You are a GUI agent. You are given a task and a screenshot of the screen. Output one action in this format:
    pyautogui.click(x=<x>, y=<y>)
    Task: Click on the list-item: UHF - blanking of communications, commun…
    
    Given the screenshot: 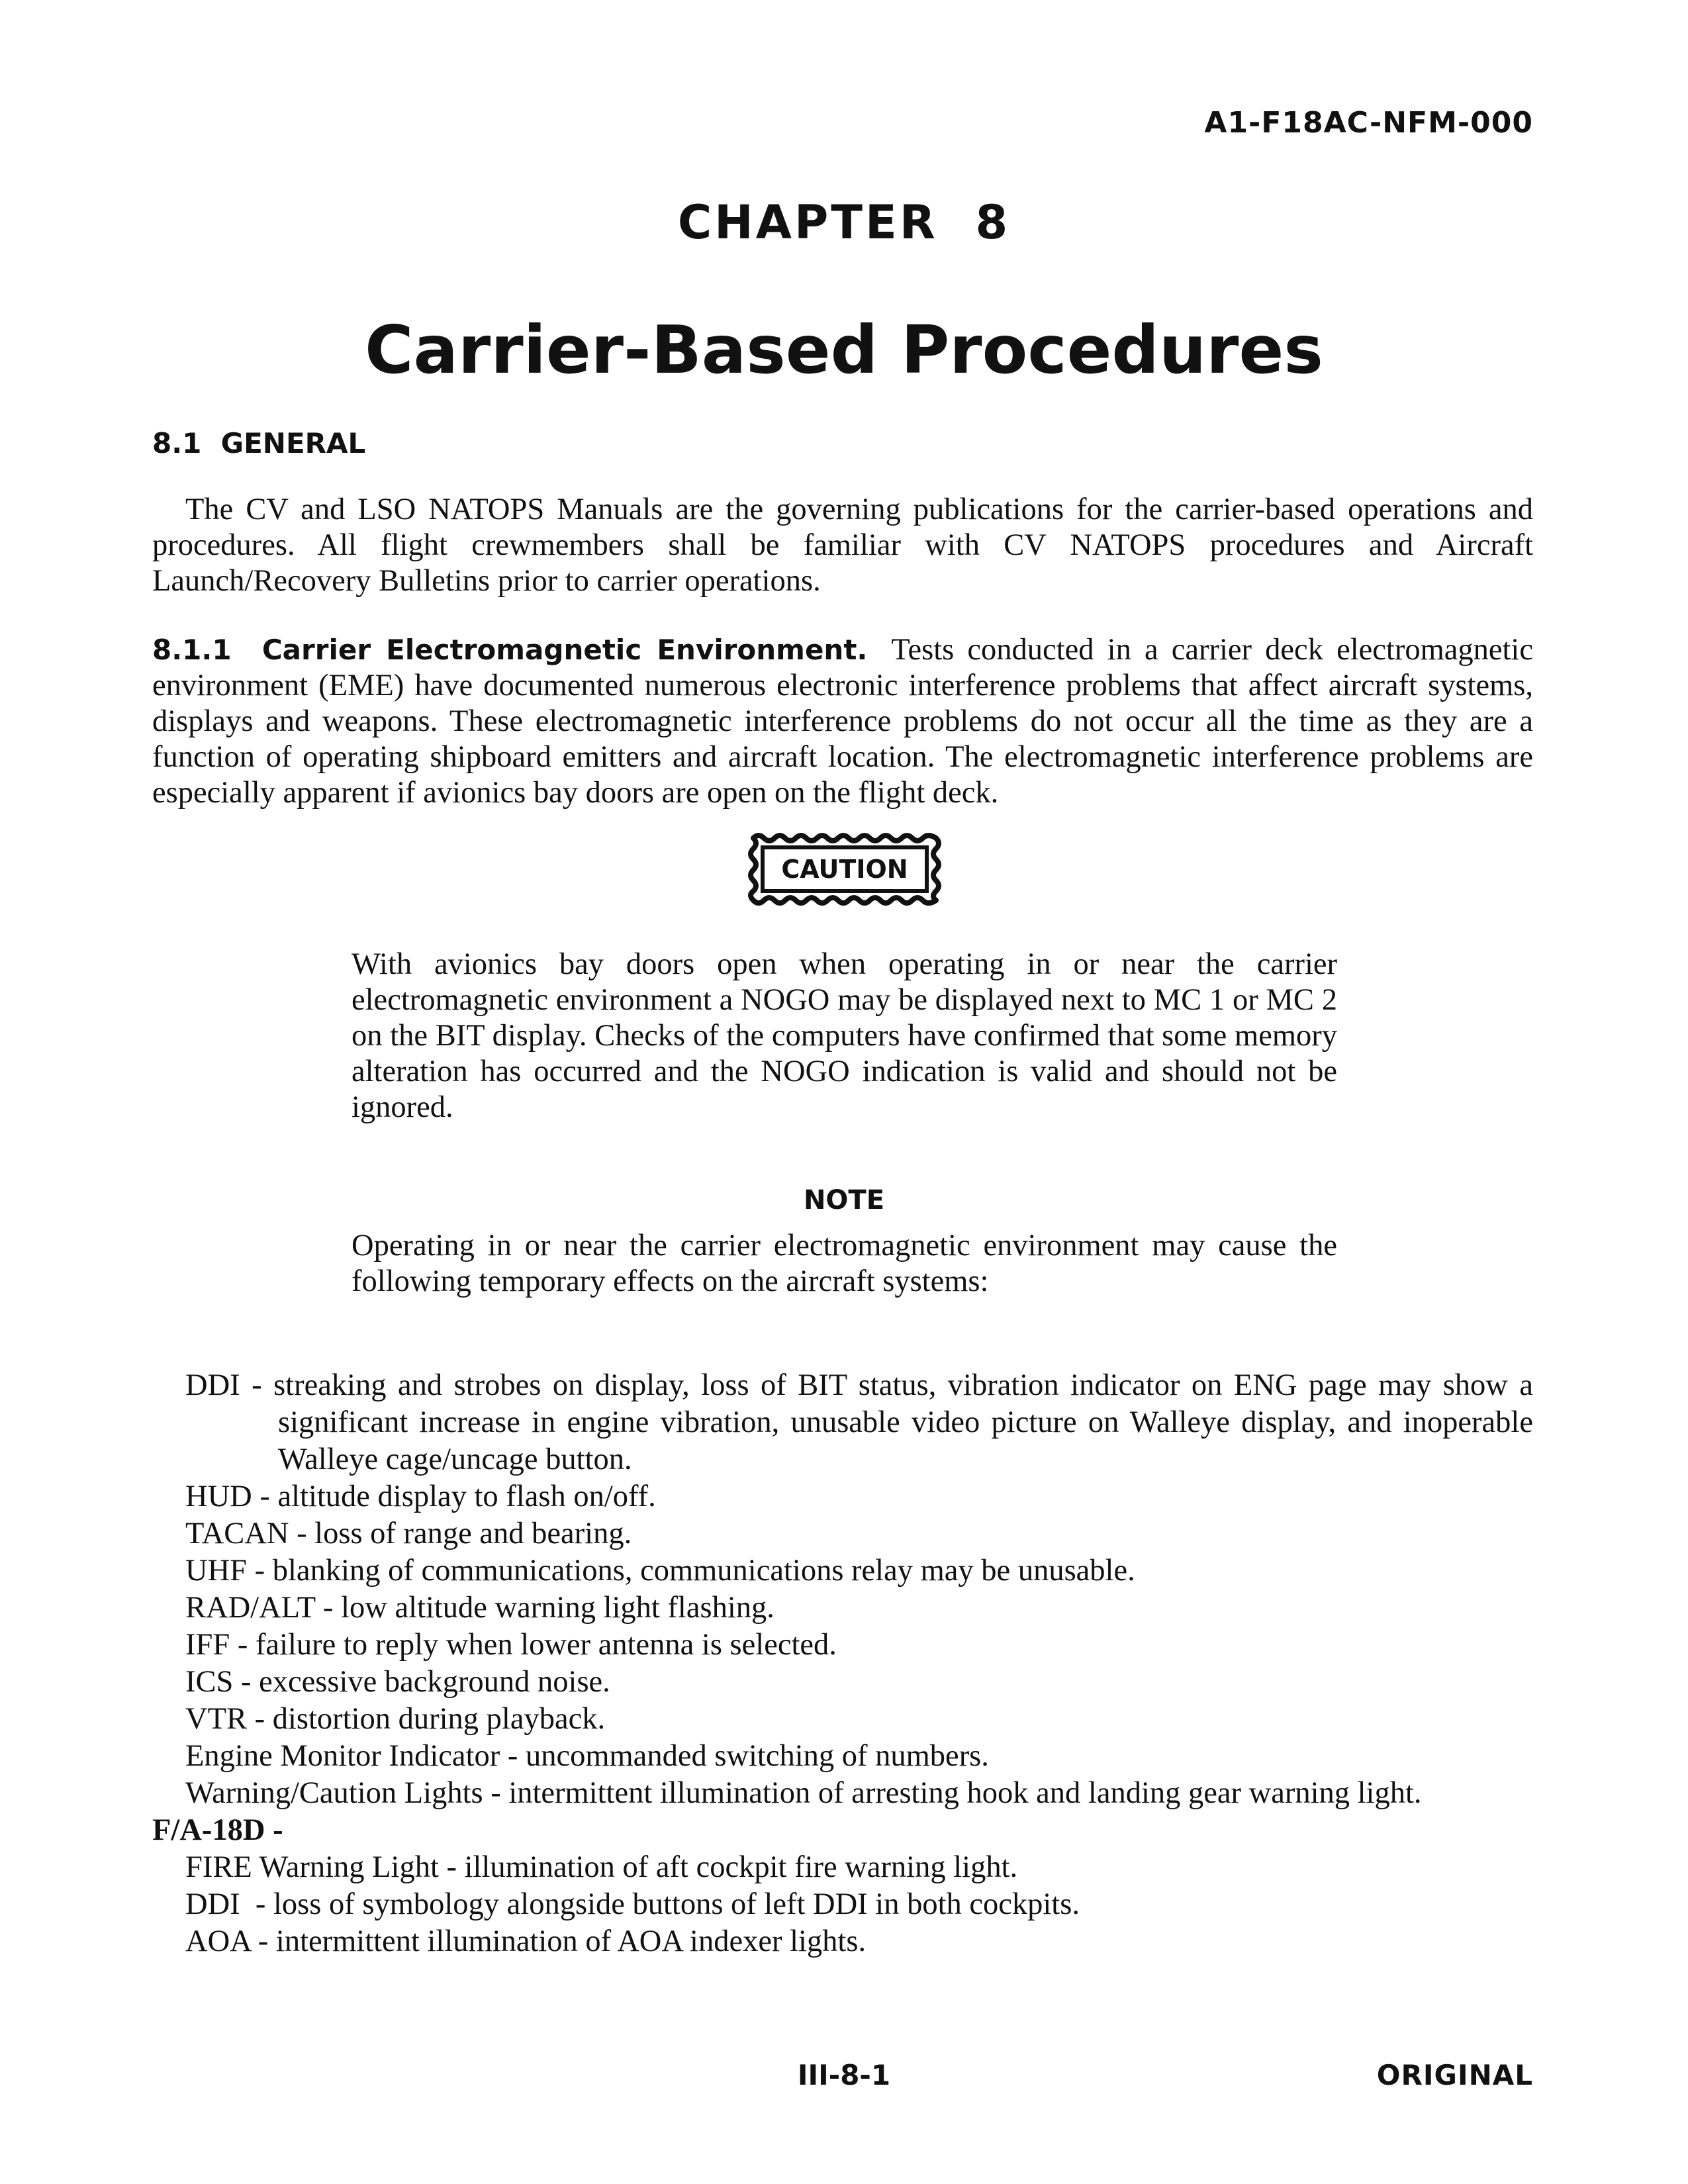 What is the action you would take?
    pyautogui.click(x=660, y=1571)
    